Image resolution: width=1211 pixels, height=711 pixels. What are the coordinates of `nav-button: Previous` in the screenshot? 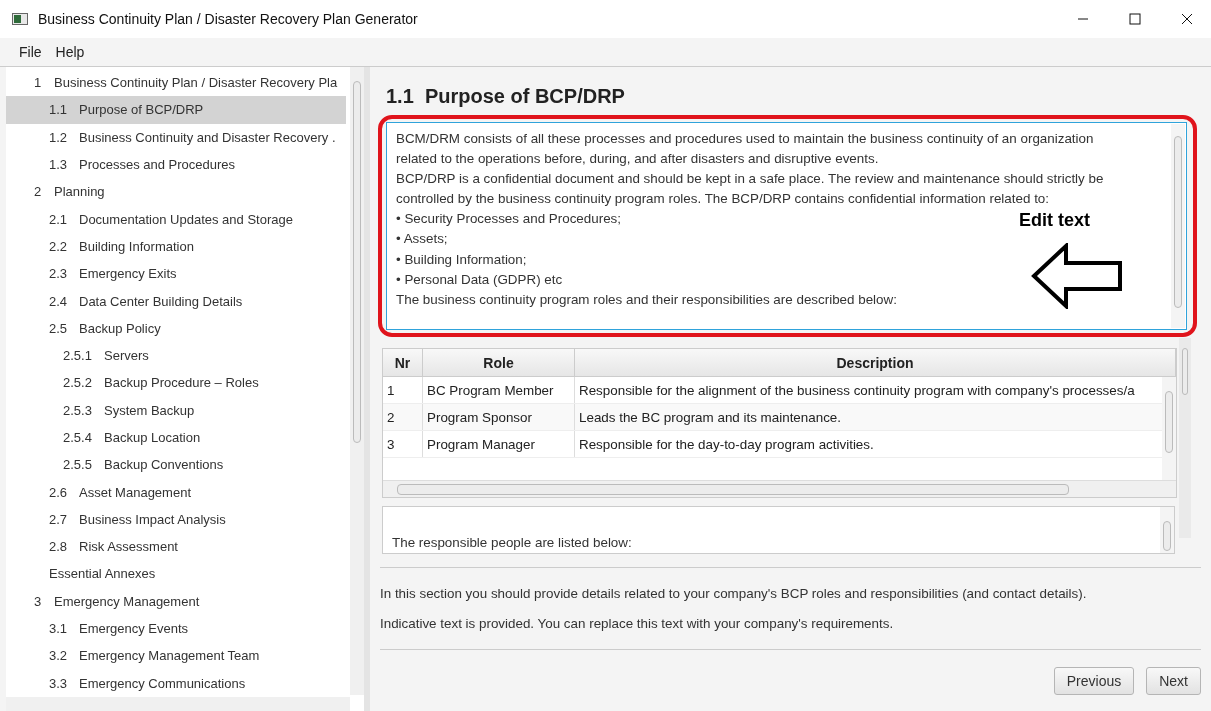 It's located at (1094, 681).